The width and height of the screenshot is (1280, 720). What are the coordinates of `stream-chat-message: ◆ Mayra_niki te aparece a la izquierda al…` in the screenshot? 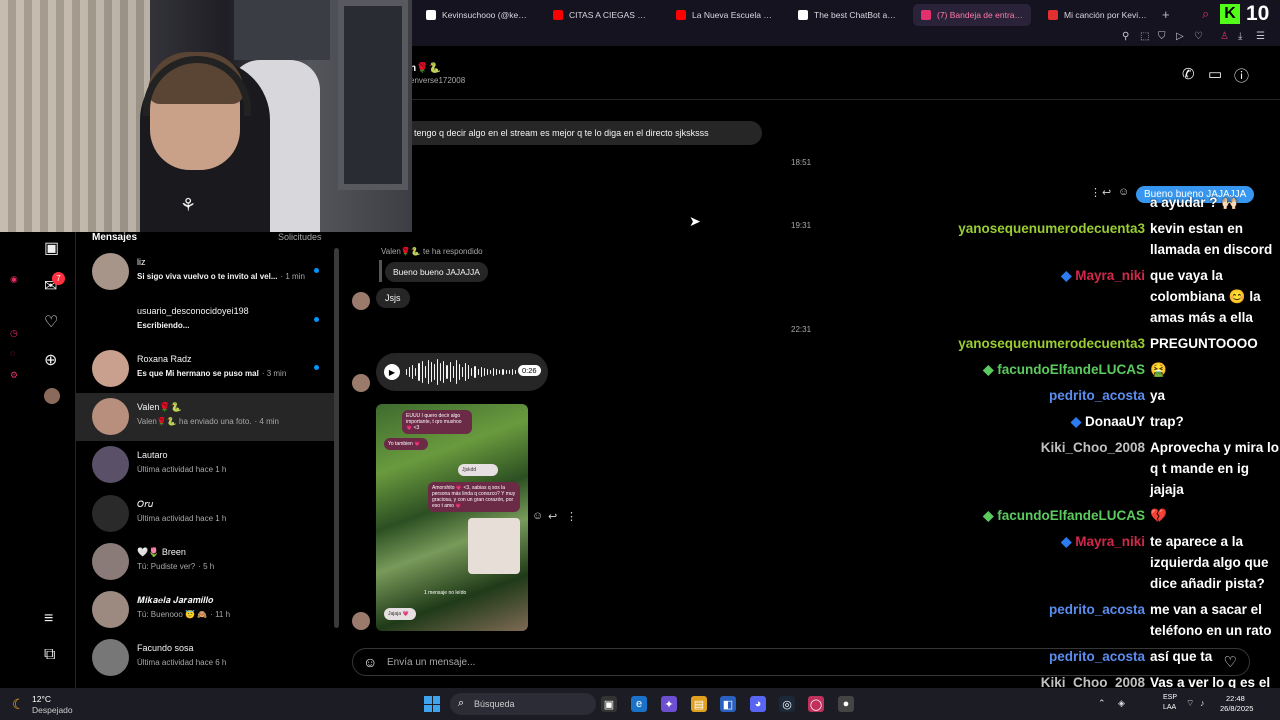 It's located at (1110, 562).